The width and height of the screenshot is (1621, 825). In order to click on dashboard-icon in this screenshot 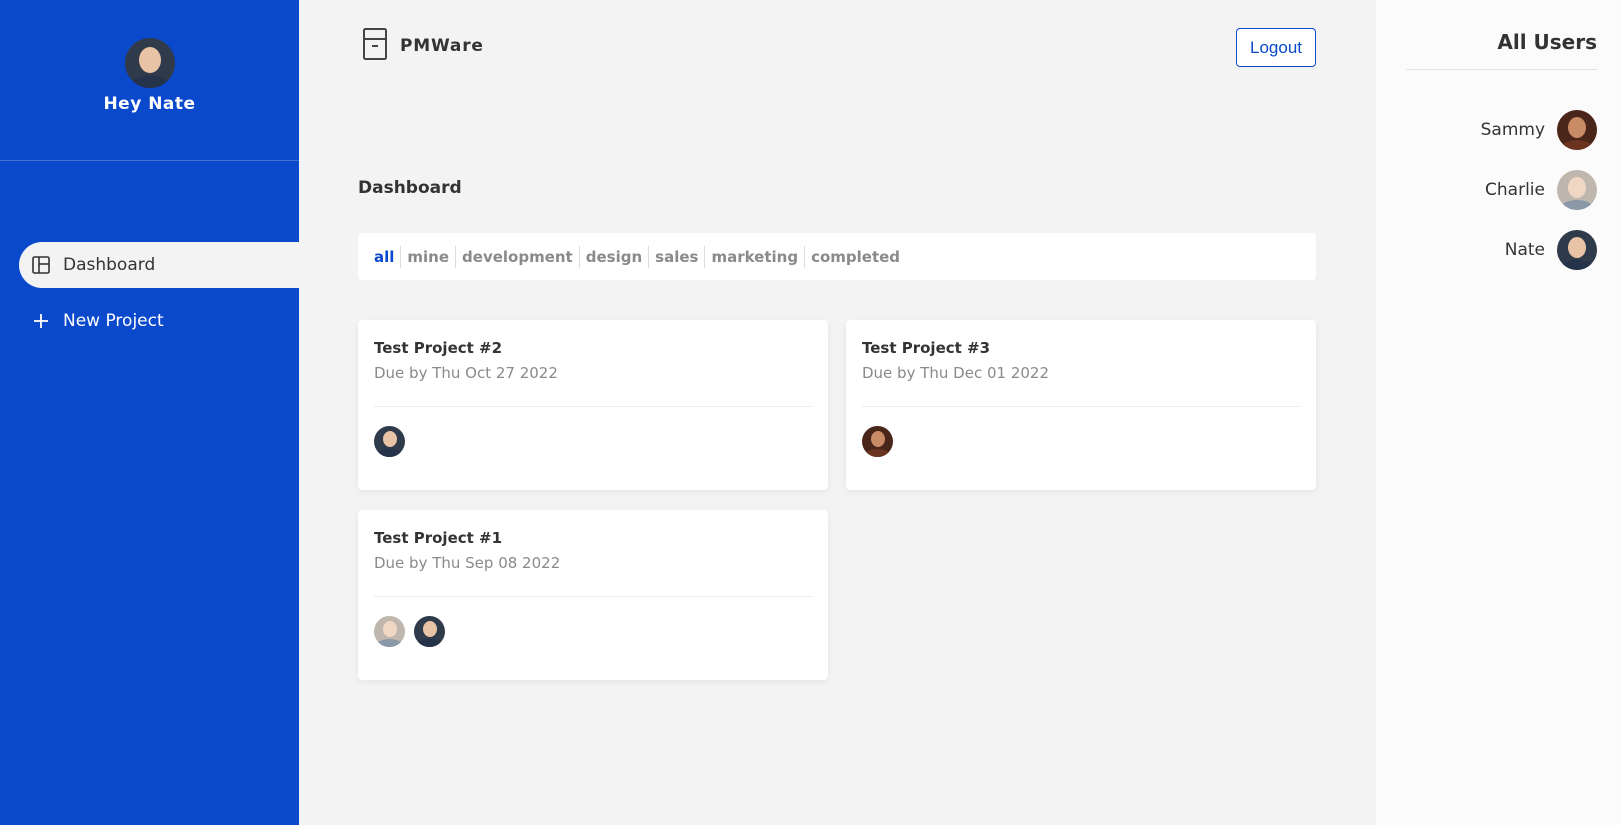, I will do `click(41, 265)`.